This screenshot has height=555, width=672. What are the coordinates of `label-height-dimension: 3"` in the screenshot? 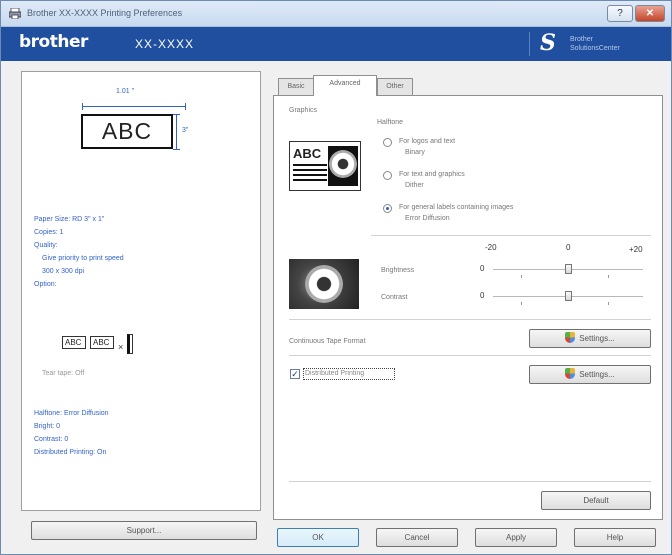 It's located at (185, 130).